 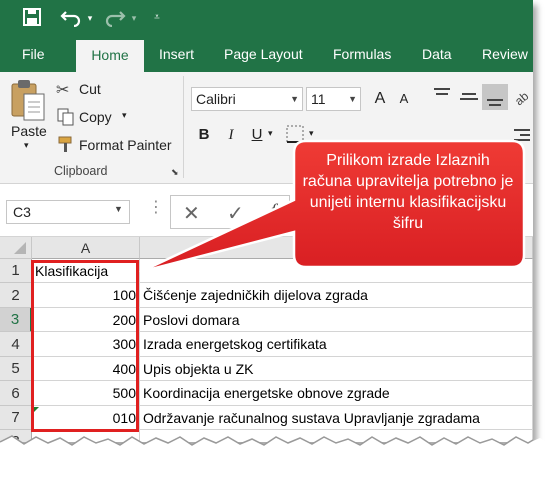 What do you see at coordinates (16, 295) in the screenshot?
I see `row-header: 2` at bounding box center [16, 295].